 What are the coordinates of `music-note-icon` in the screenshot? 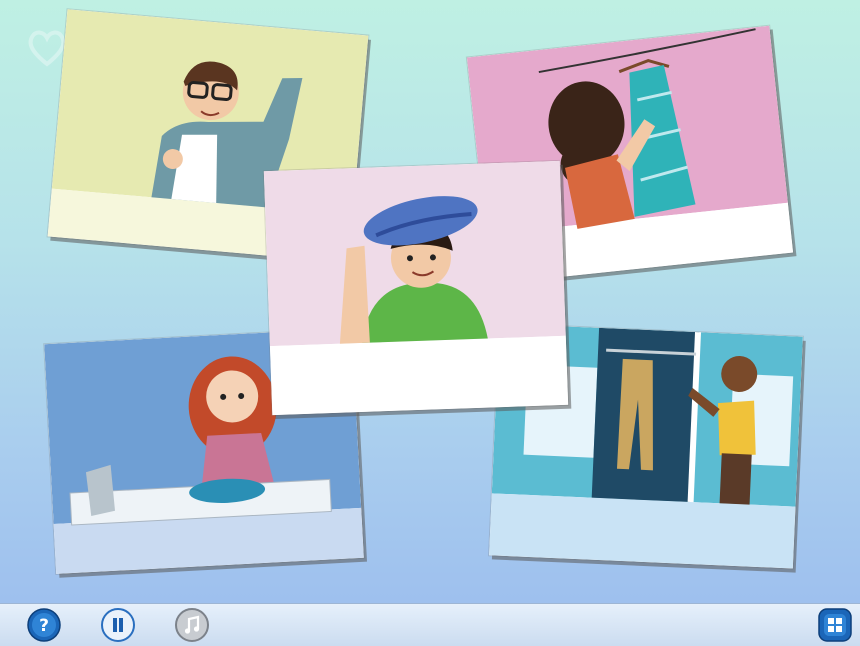 It's located at (192, 625).